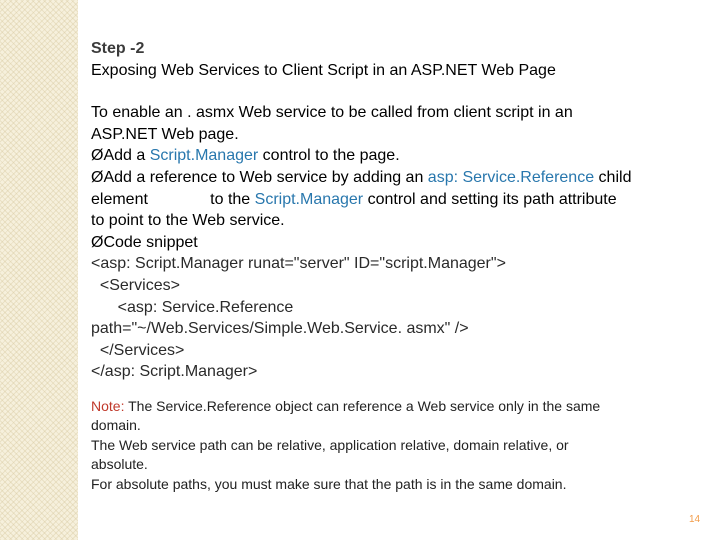 This screenshot has width=720, height=540. I want to click on bullet-1-pre: Add a, so click(126, 156).